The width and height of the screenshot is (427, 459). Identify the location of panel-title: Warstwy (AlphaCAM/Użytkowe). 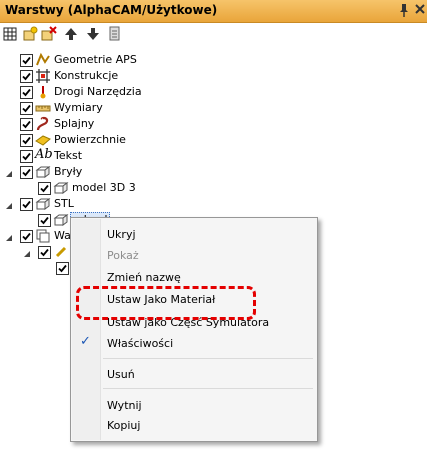
(111, 10).